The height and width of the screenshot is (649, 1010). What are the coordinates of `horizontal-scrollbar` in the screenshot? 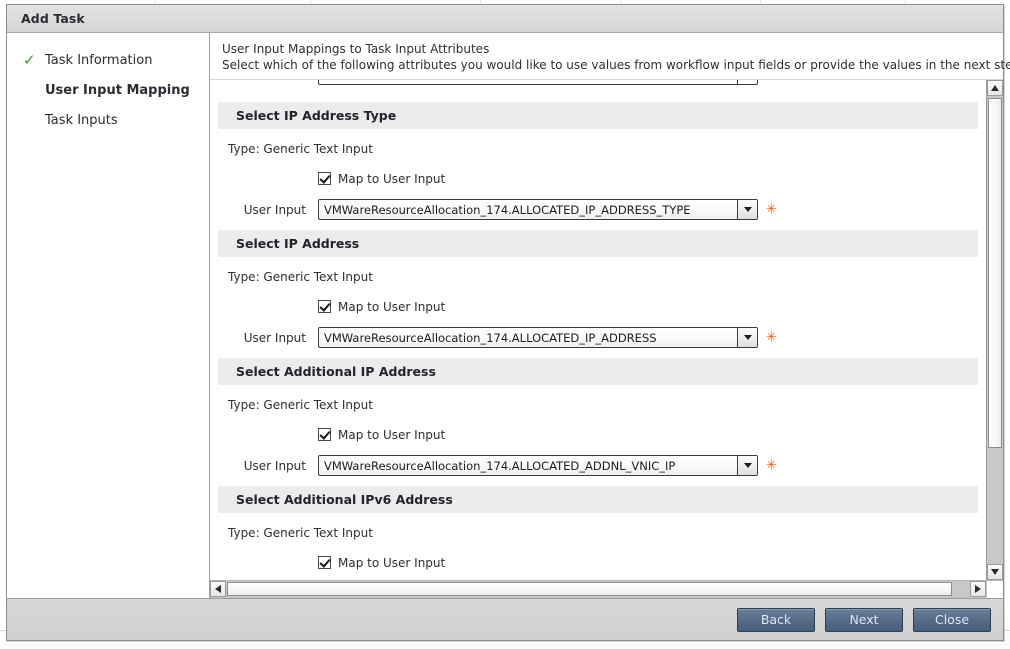 It's located at (598, 589).